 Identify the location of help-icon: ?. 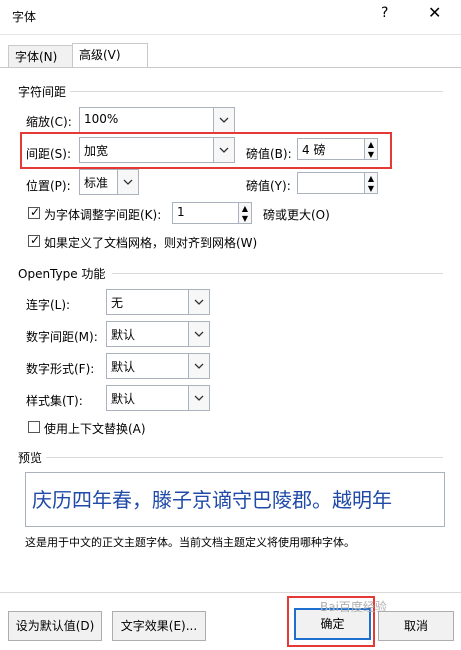
(384, 13).